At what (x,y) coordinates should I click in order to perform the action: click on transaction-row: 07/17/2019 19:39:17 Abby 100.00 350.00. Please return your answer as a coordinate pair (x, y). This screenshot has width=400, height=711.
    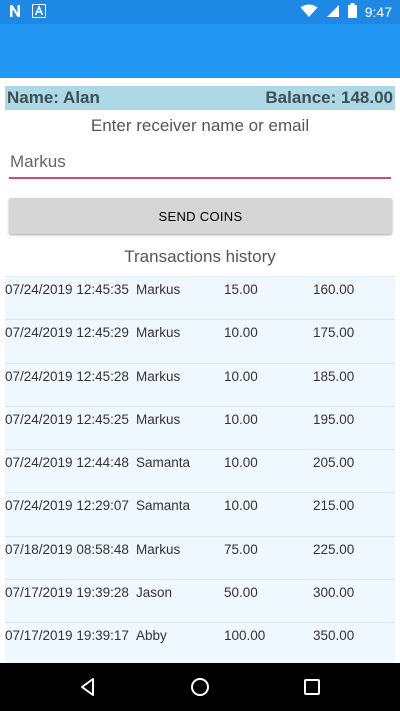
    Looking at the image, I should click on (200, 642).